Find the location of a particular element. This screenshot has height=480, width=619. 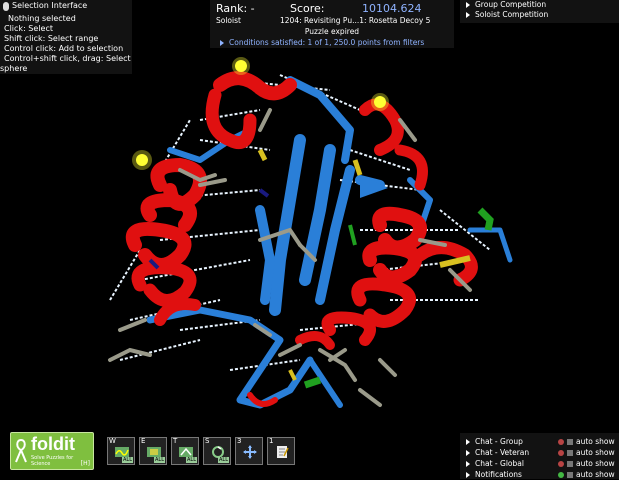

chat-label: Chat - Group is located at coordinates (499, 441).